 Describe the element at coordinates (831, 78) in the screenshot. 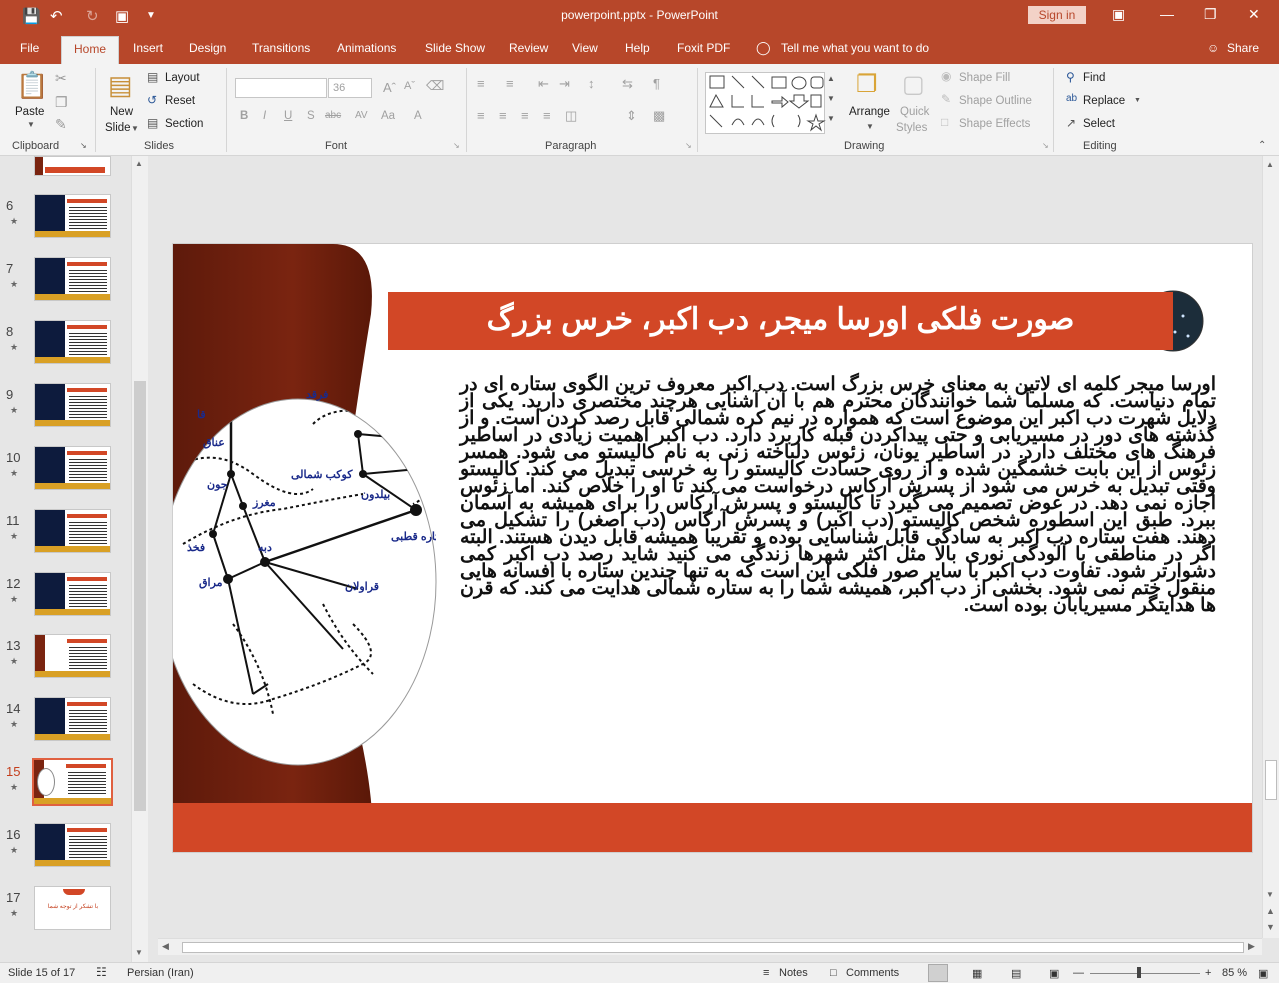

I see `shapes-scroll-up-icon: ▲` at that location.